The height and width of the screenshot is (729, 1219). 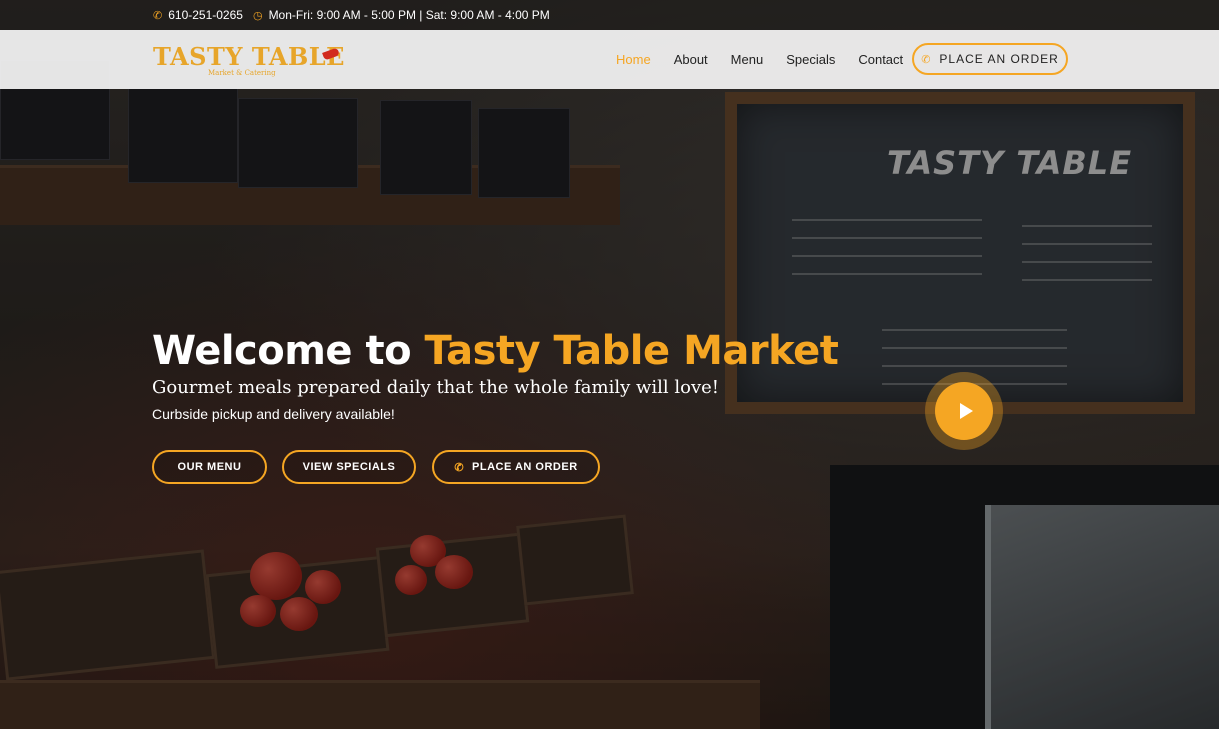 I want to click on phone-number: 610-251-0265, so click(x=205, y=15).